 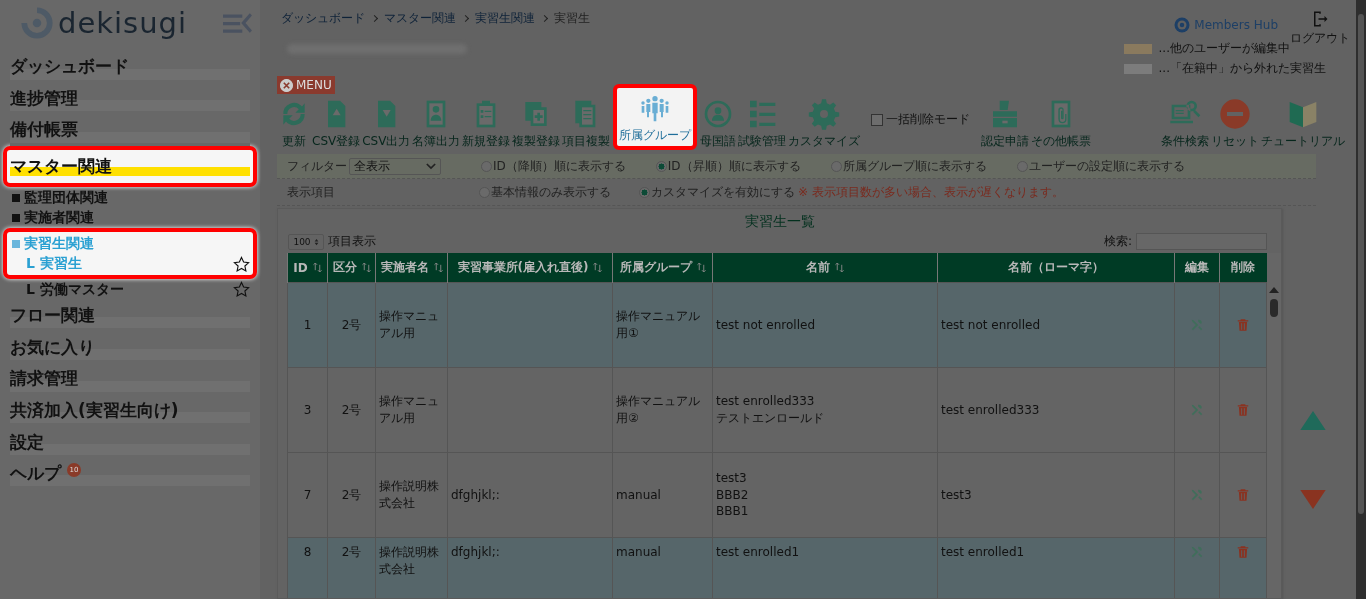 I want to click on breadcrumb-link: ダッシュボード, so click(x=323, y=18).